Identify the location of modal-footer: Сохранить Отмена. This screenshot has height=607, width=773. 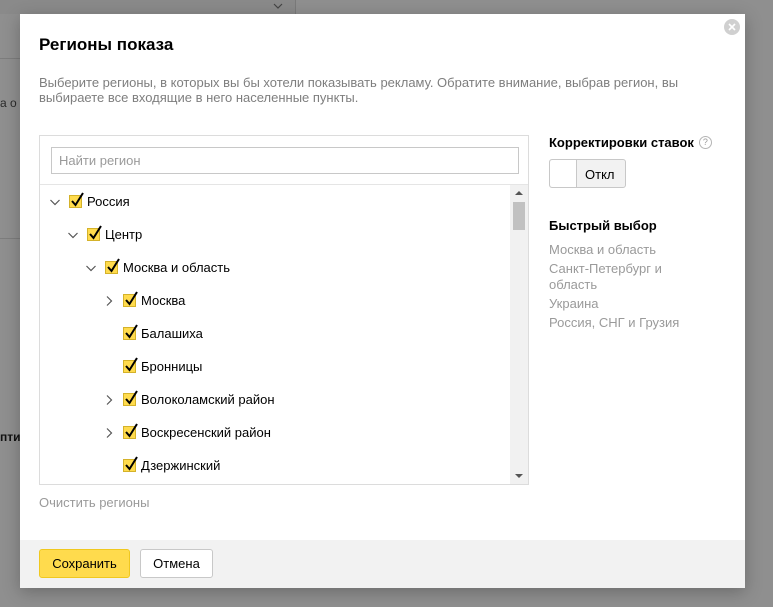
(382, 564).